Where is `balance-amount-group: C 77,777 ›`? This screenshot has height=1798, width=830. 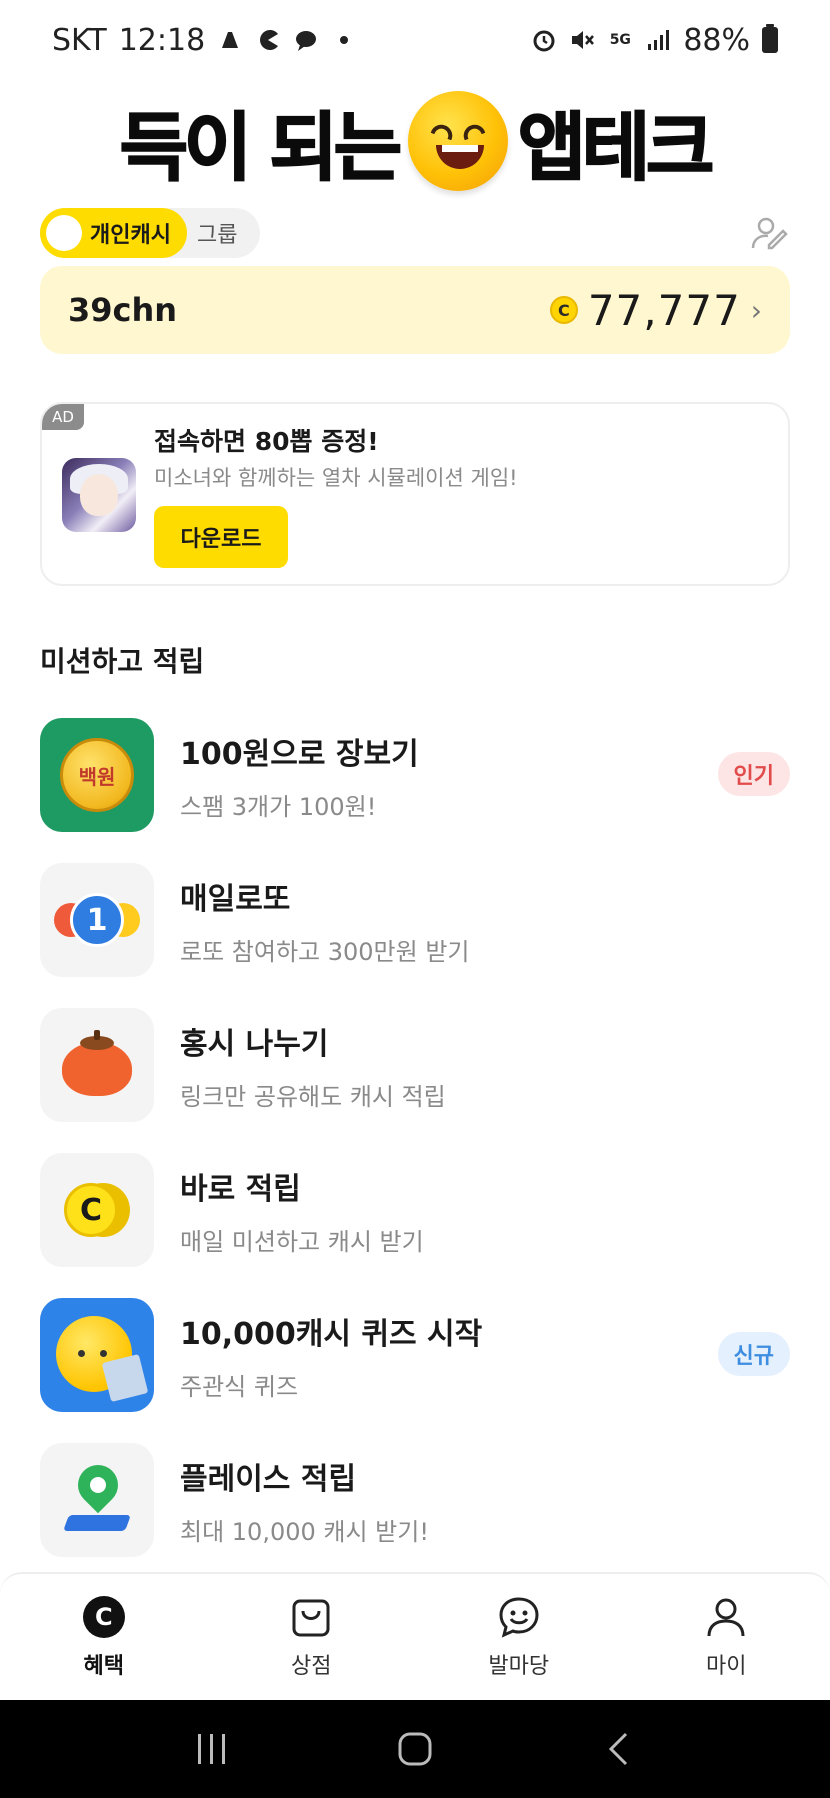
balance-amount-group: C 77,777 › is located at coordinates (655, 310).